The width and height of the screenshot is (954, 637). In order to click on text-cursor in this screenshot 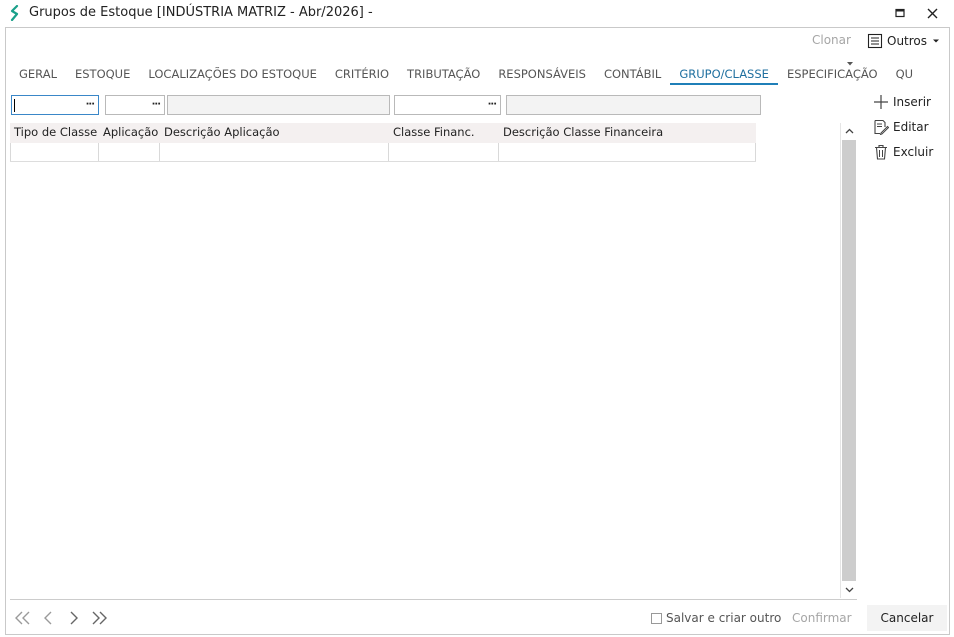, I will do `click(14, 105)`.